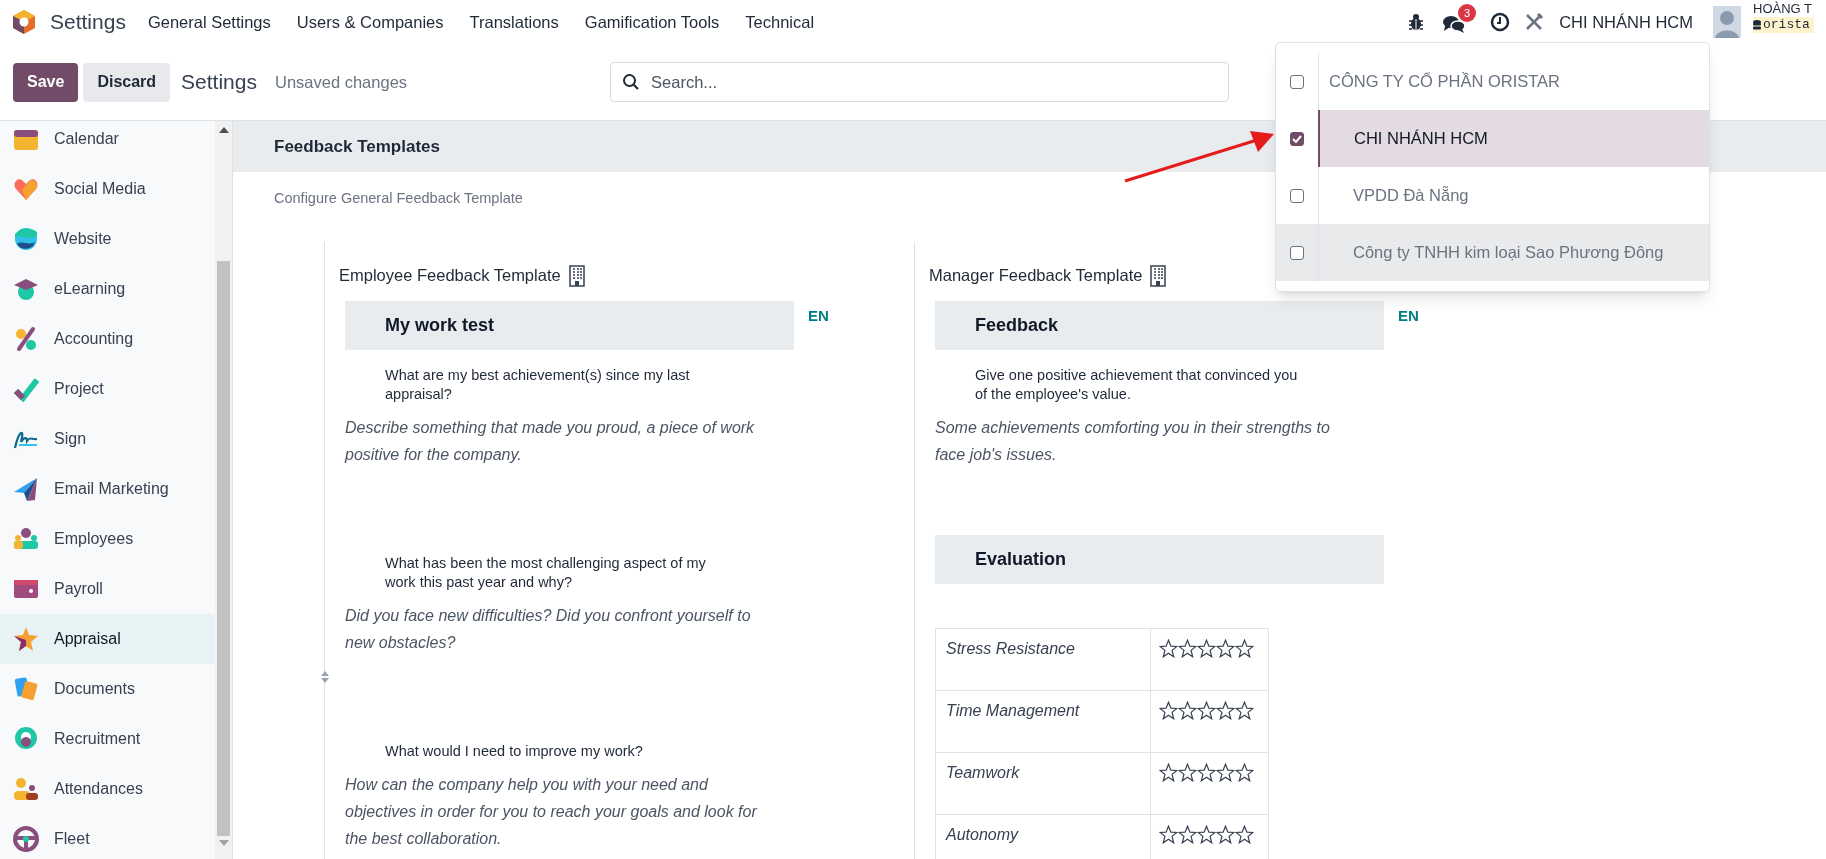 This screenshot has height=859, width=1826. What do you see at coordinates (26, 189) in the screenshot?
I see `heart-icon` at bounding box center [26, 189].